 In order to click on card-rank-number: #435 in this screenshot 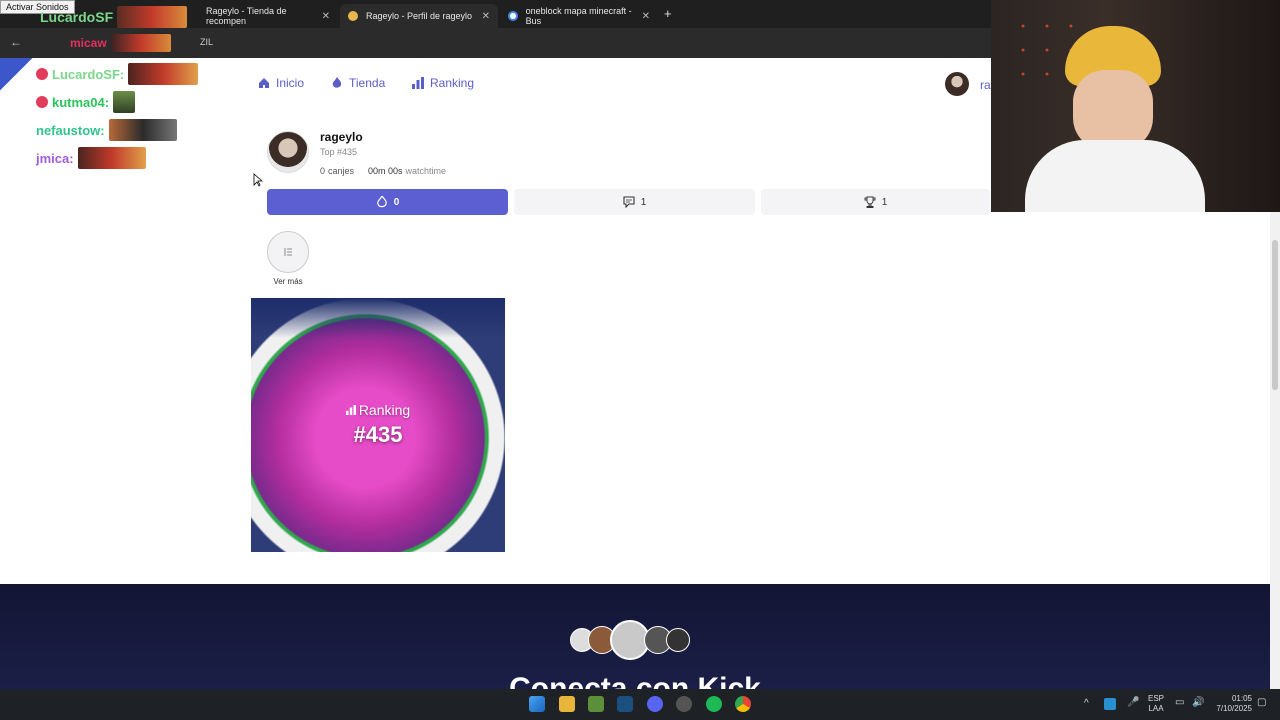, I will do `click(378, 434)`.